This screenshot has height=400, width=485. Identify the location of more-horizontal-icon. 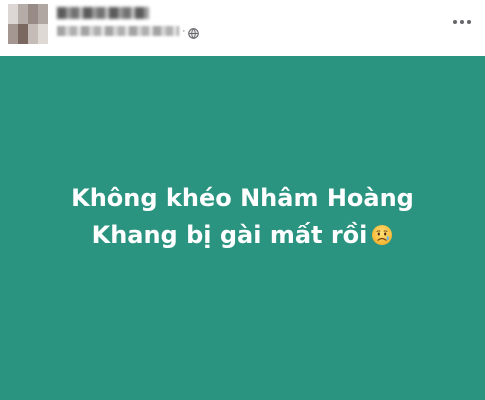
(462, 22).